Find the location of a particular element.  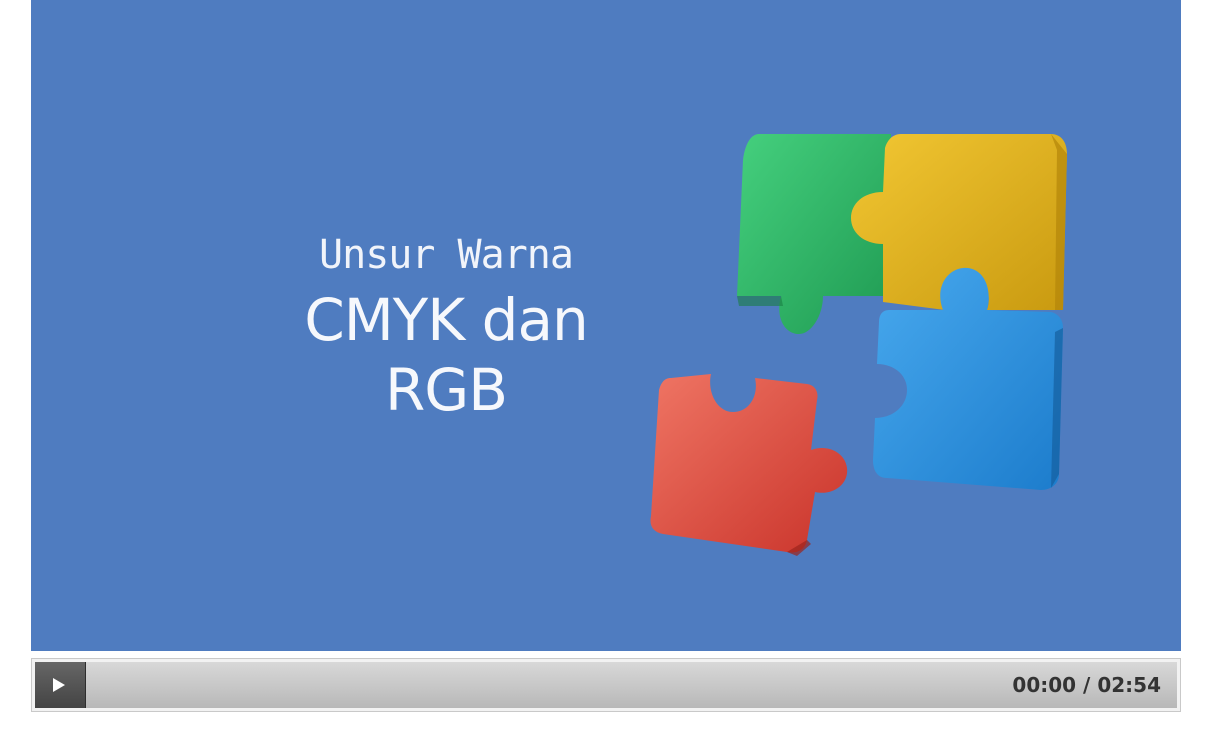

video-title-block: Unsur Warna CMYK dan RGB is located at coordinates (446, 325).